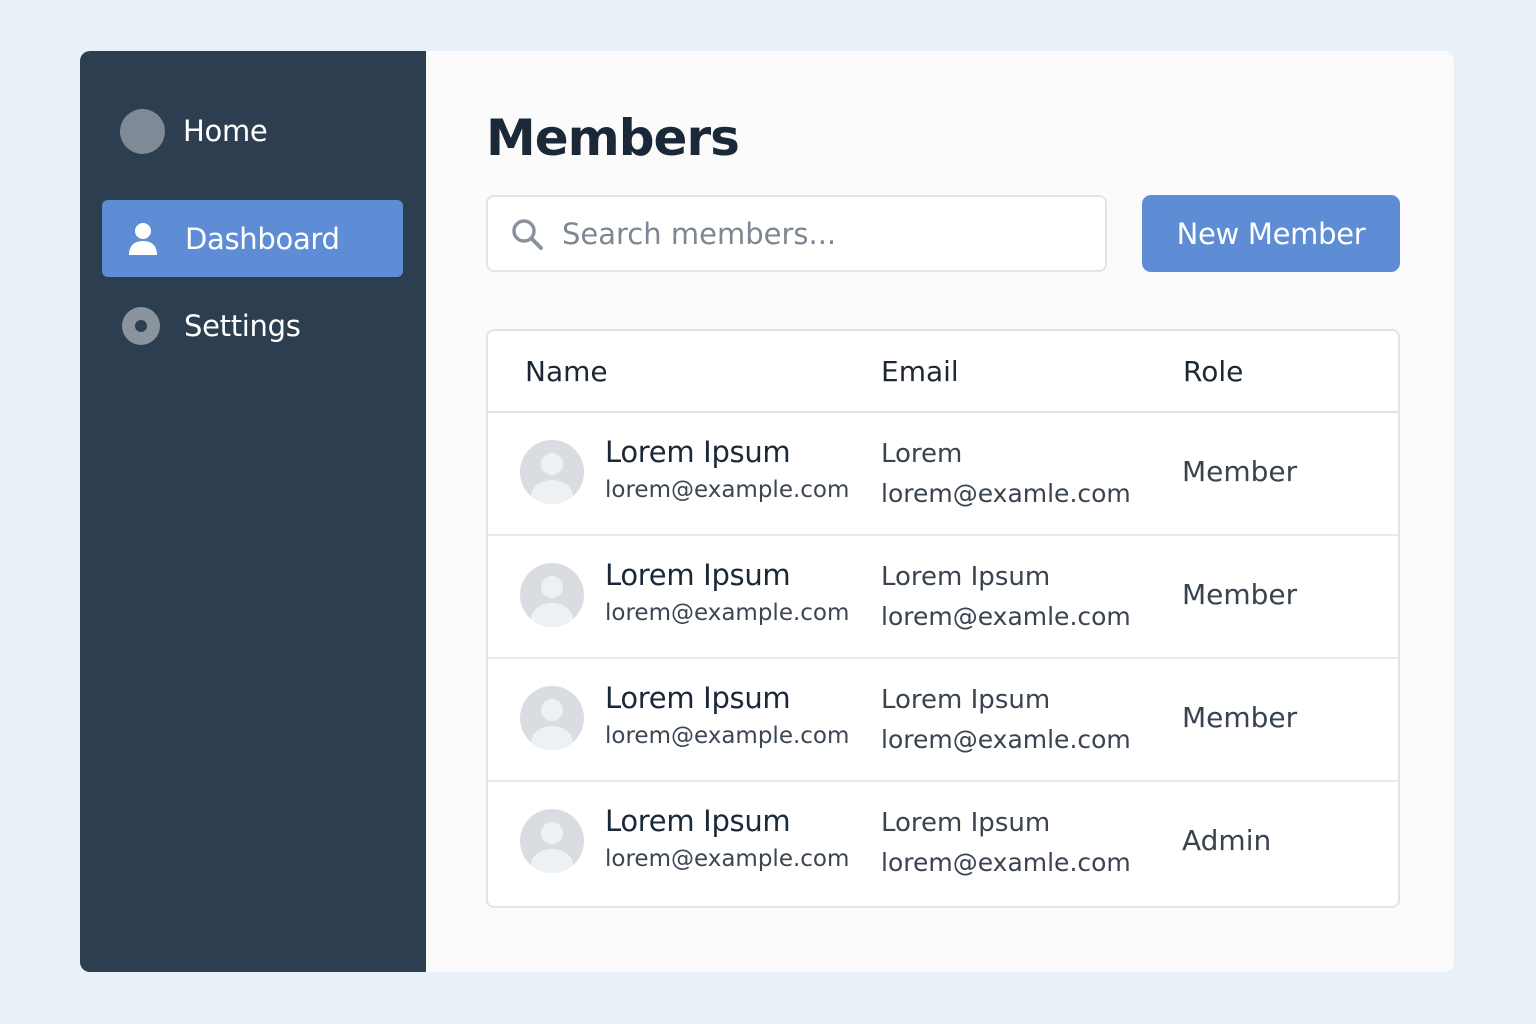 The height and width of the screenshot is (1024, 1536). Describe the element at coordinates (142, 131) in the screenshot. I see `home-circle-icon` at that location.